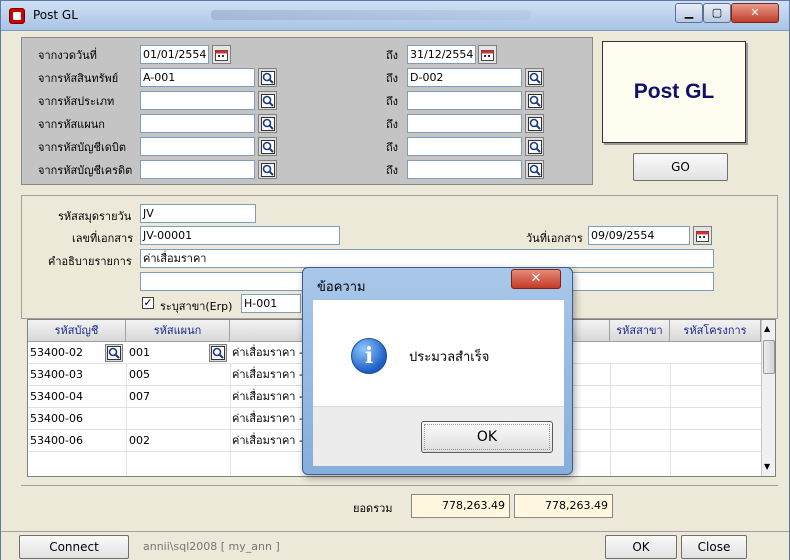 The width and height of the screenshot is (790, 560). Describe the element at coordinates (77, 331) in the screenshot. I see `col-header-account: รหัสบัญชี` at that location.